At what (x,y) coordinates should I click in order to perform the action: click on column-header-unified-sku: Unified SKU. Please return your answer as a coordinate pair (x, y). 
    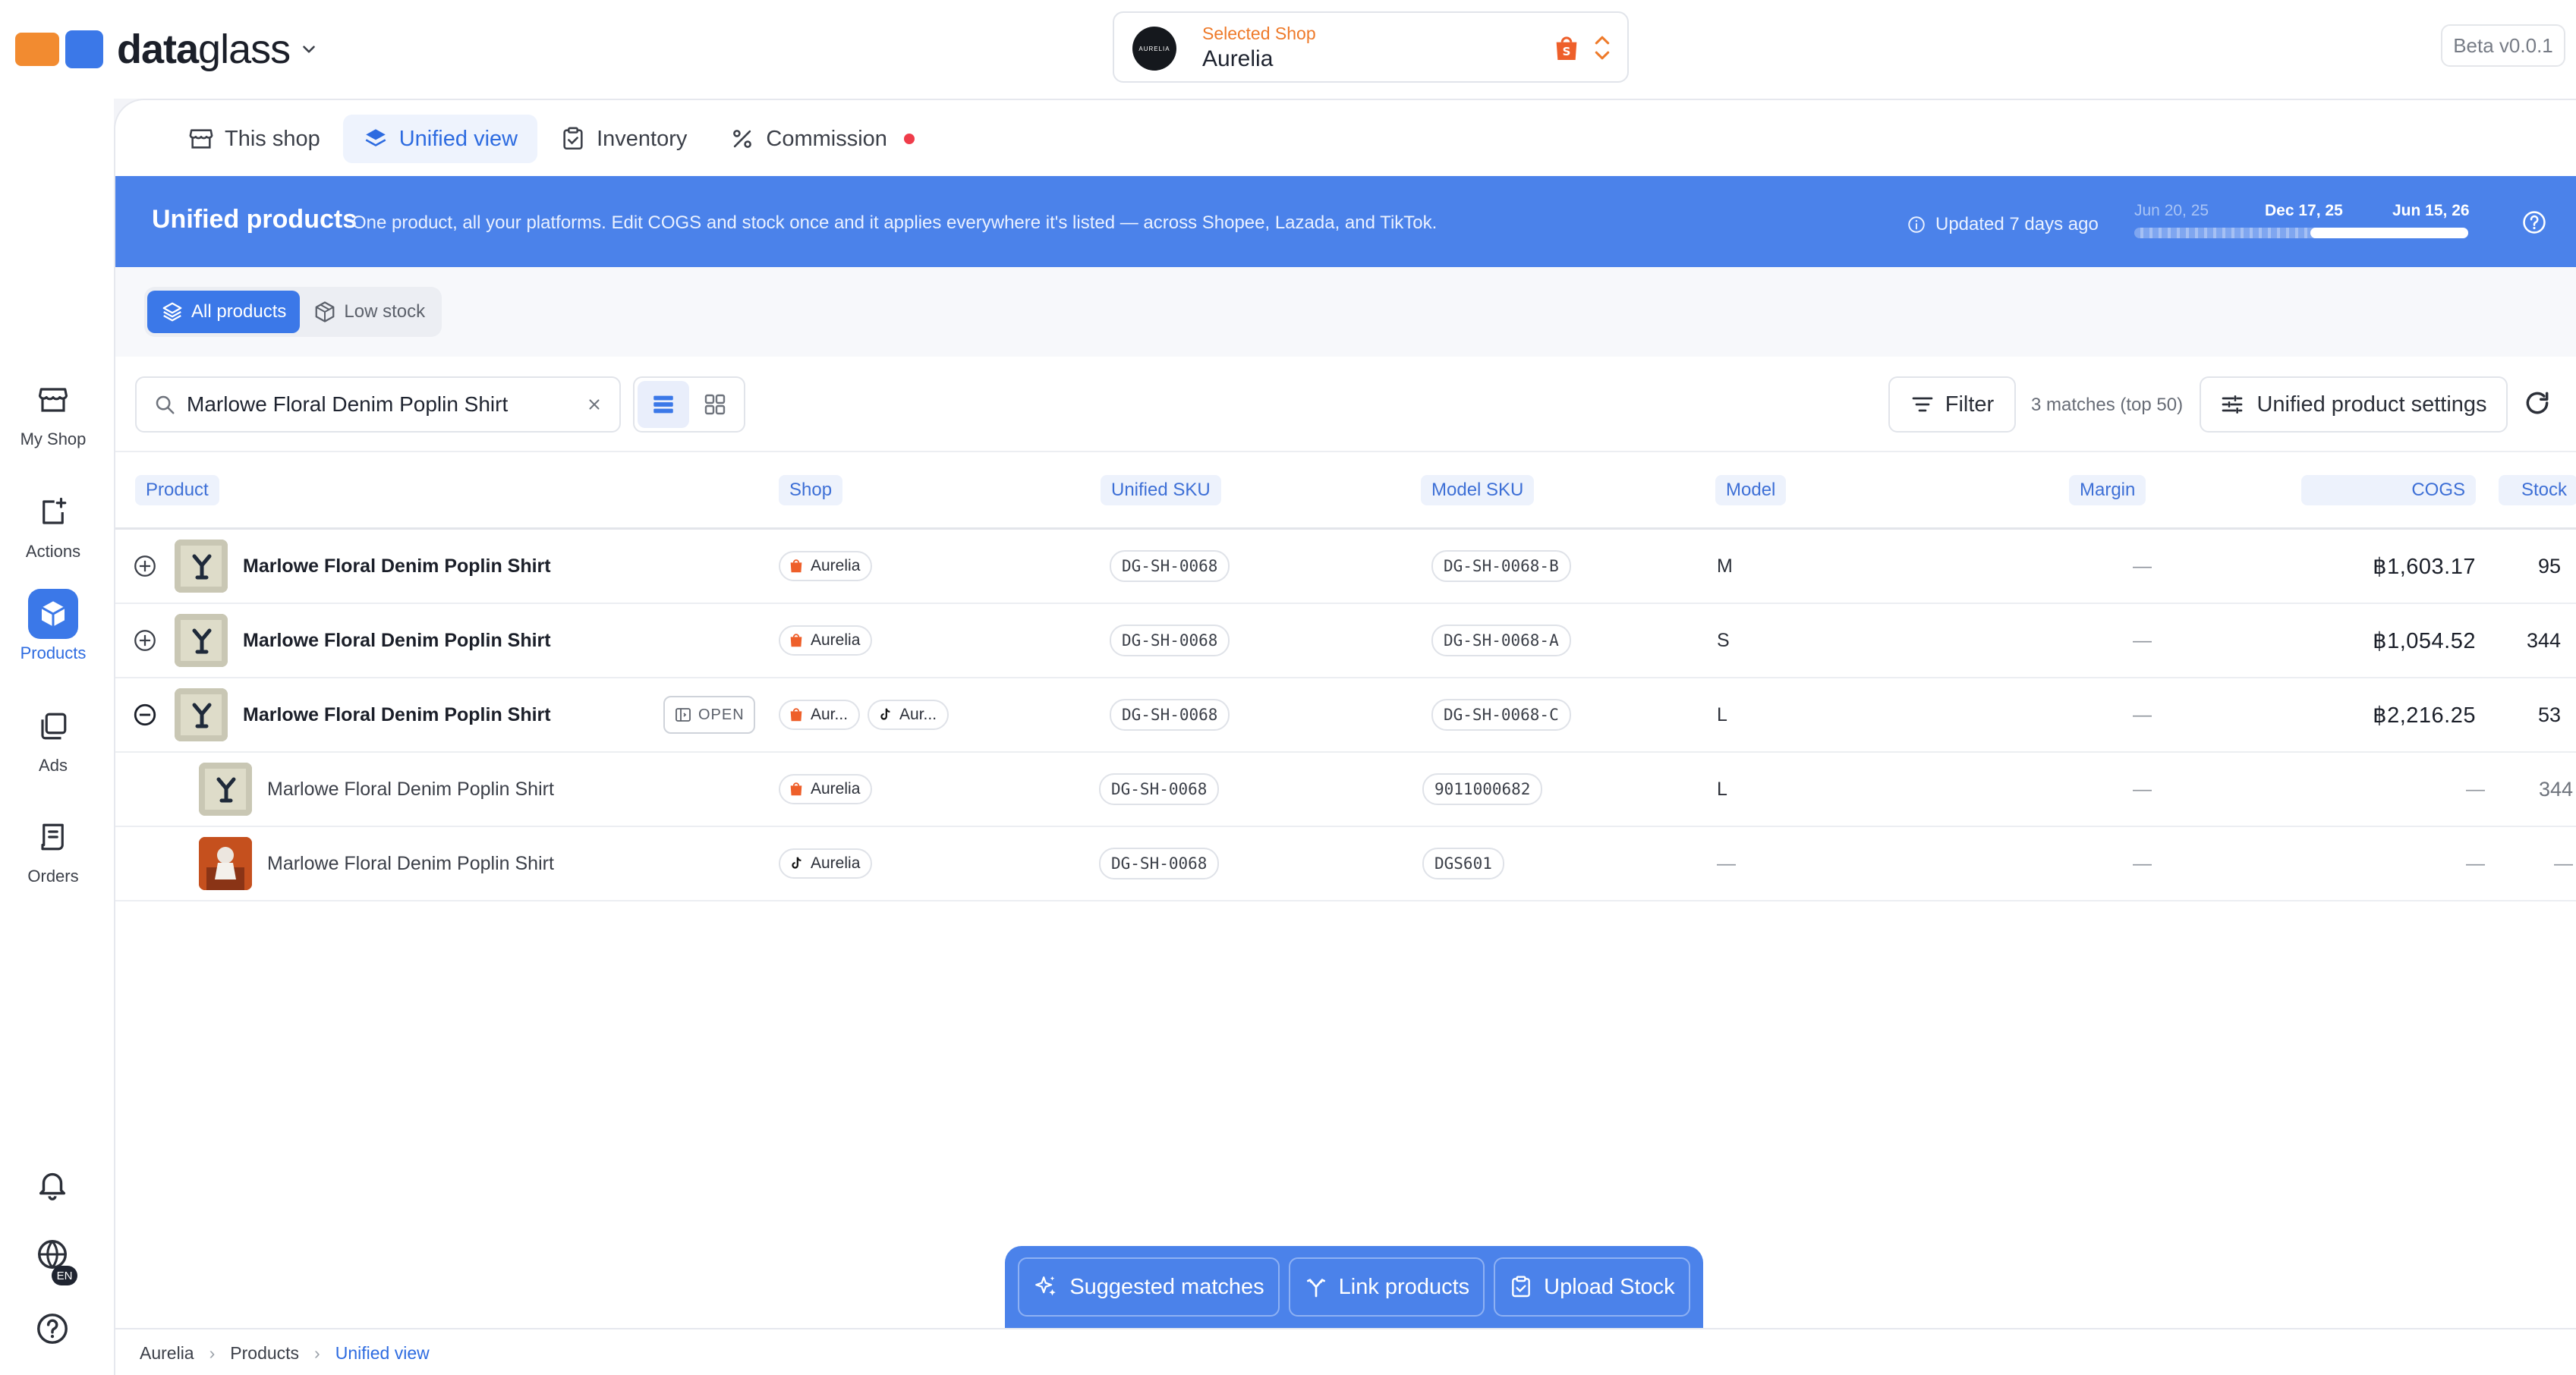
    Looking at the image, I should click on (1161, 490).